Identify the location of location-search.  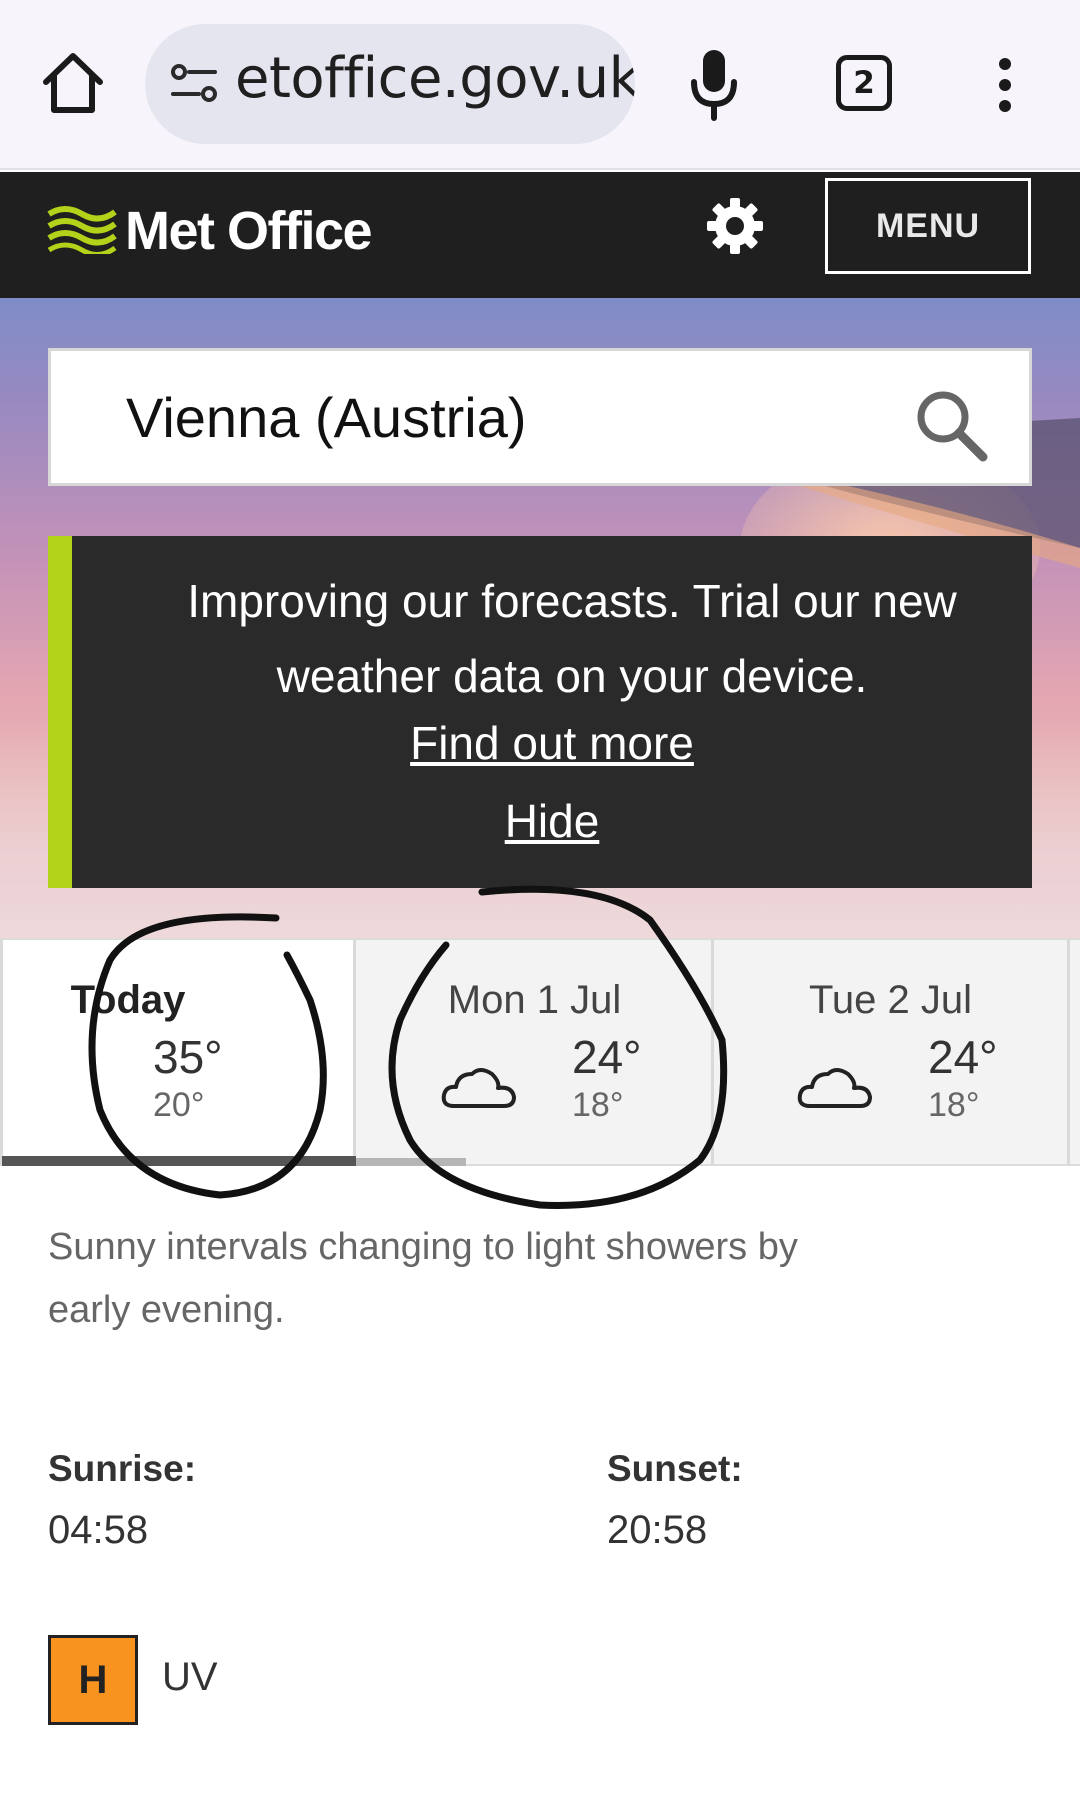
(540, 417).